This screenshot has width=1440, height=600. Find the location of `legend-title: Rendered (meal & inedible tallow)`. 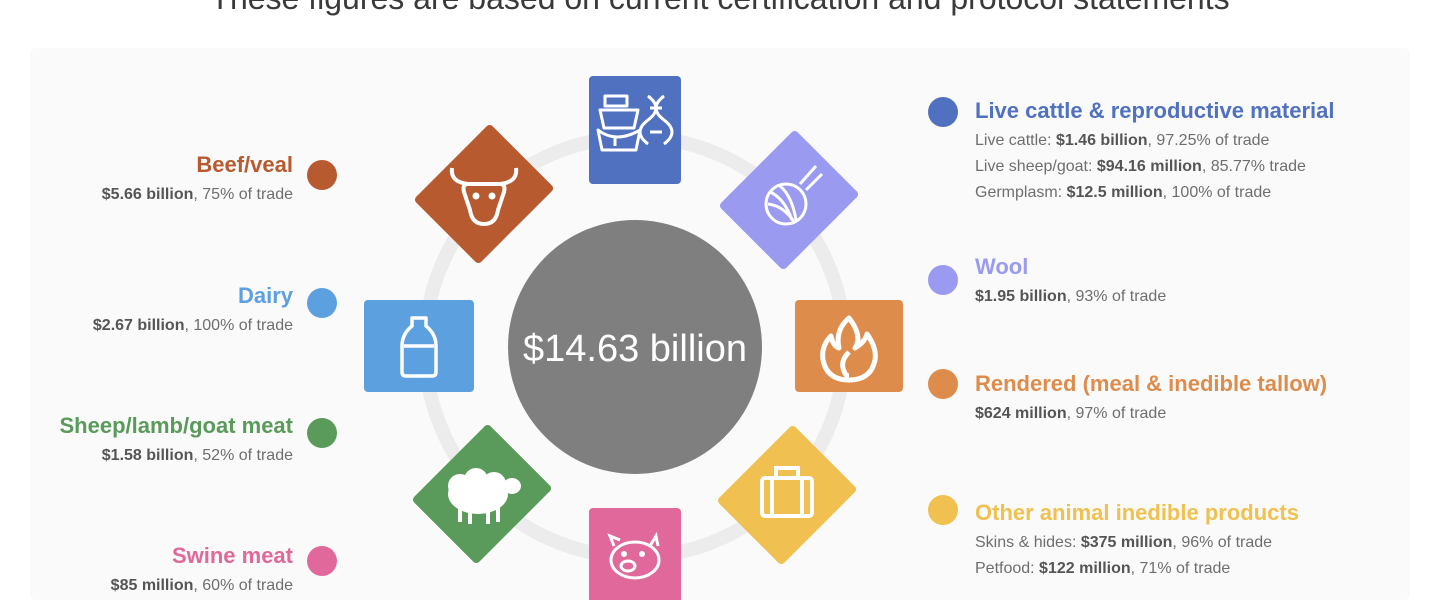

legend-title: Rendered (meal & inedible tallow) is located at coordinates (1151, 383).